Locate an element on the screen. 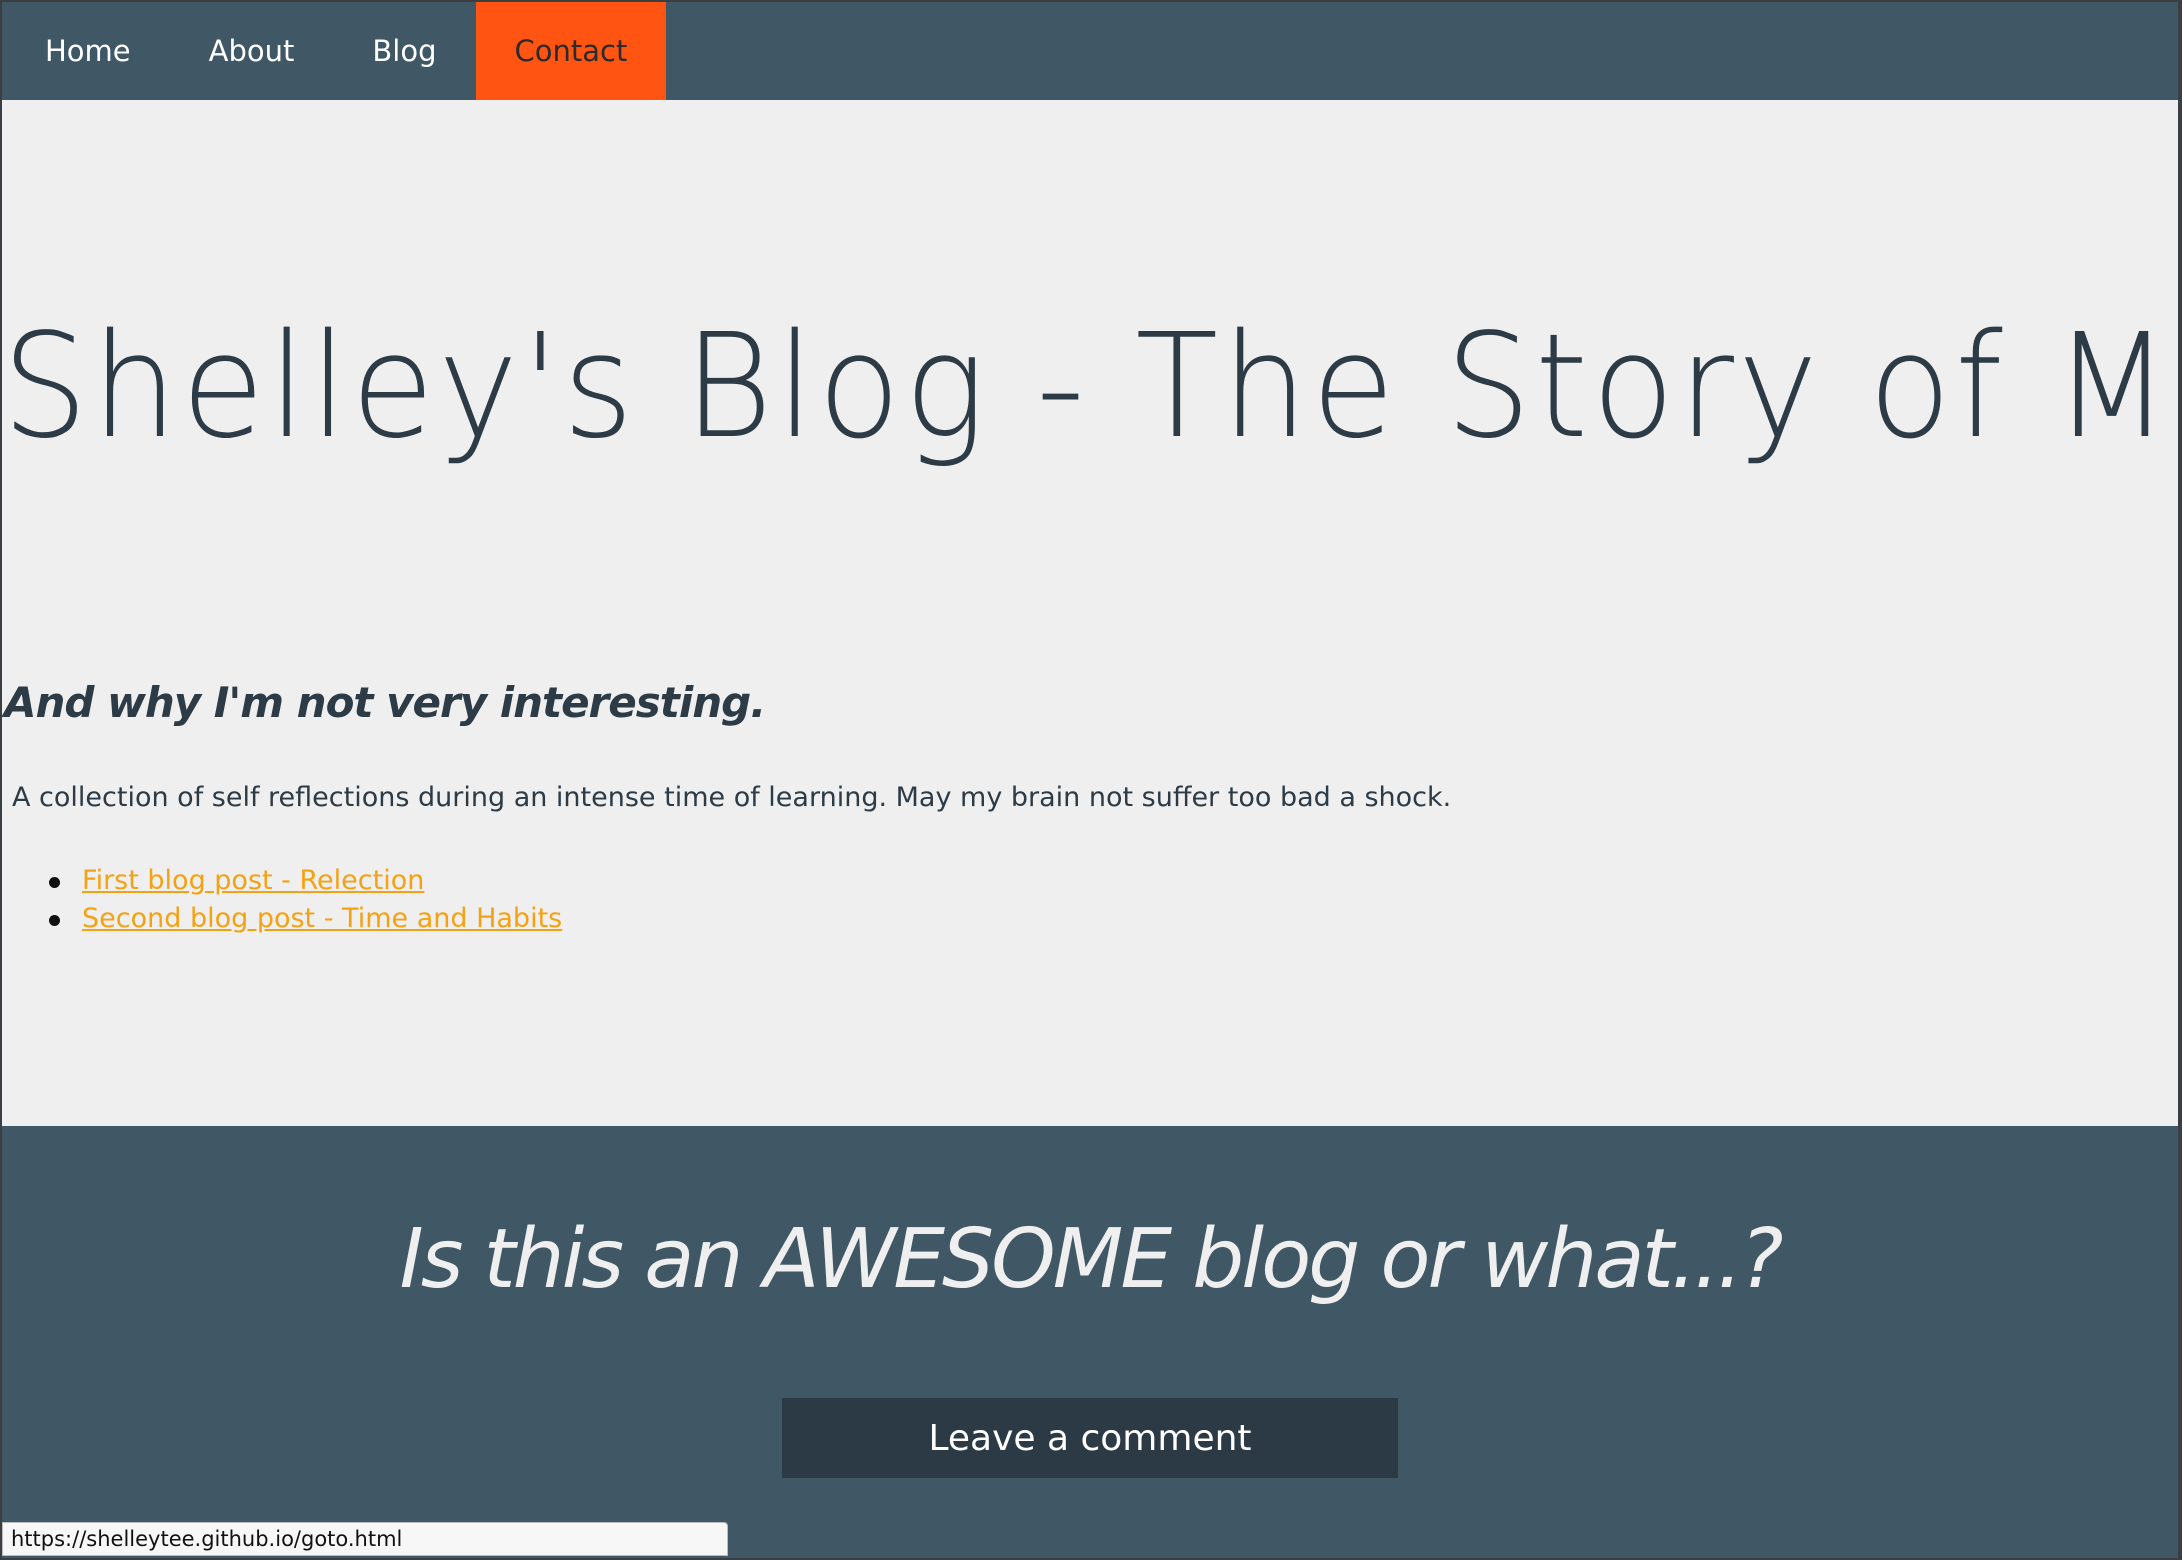 The image size is (2182, 1560). leave-comment-button: Leave a comment is located at coordinates (1090, 1438).